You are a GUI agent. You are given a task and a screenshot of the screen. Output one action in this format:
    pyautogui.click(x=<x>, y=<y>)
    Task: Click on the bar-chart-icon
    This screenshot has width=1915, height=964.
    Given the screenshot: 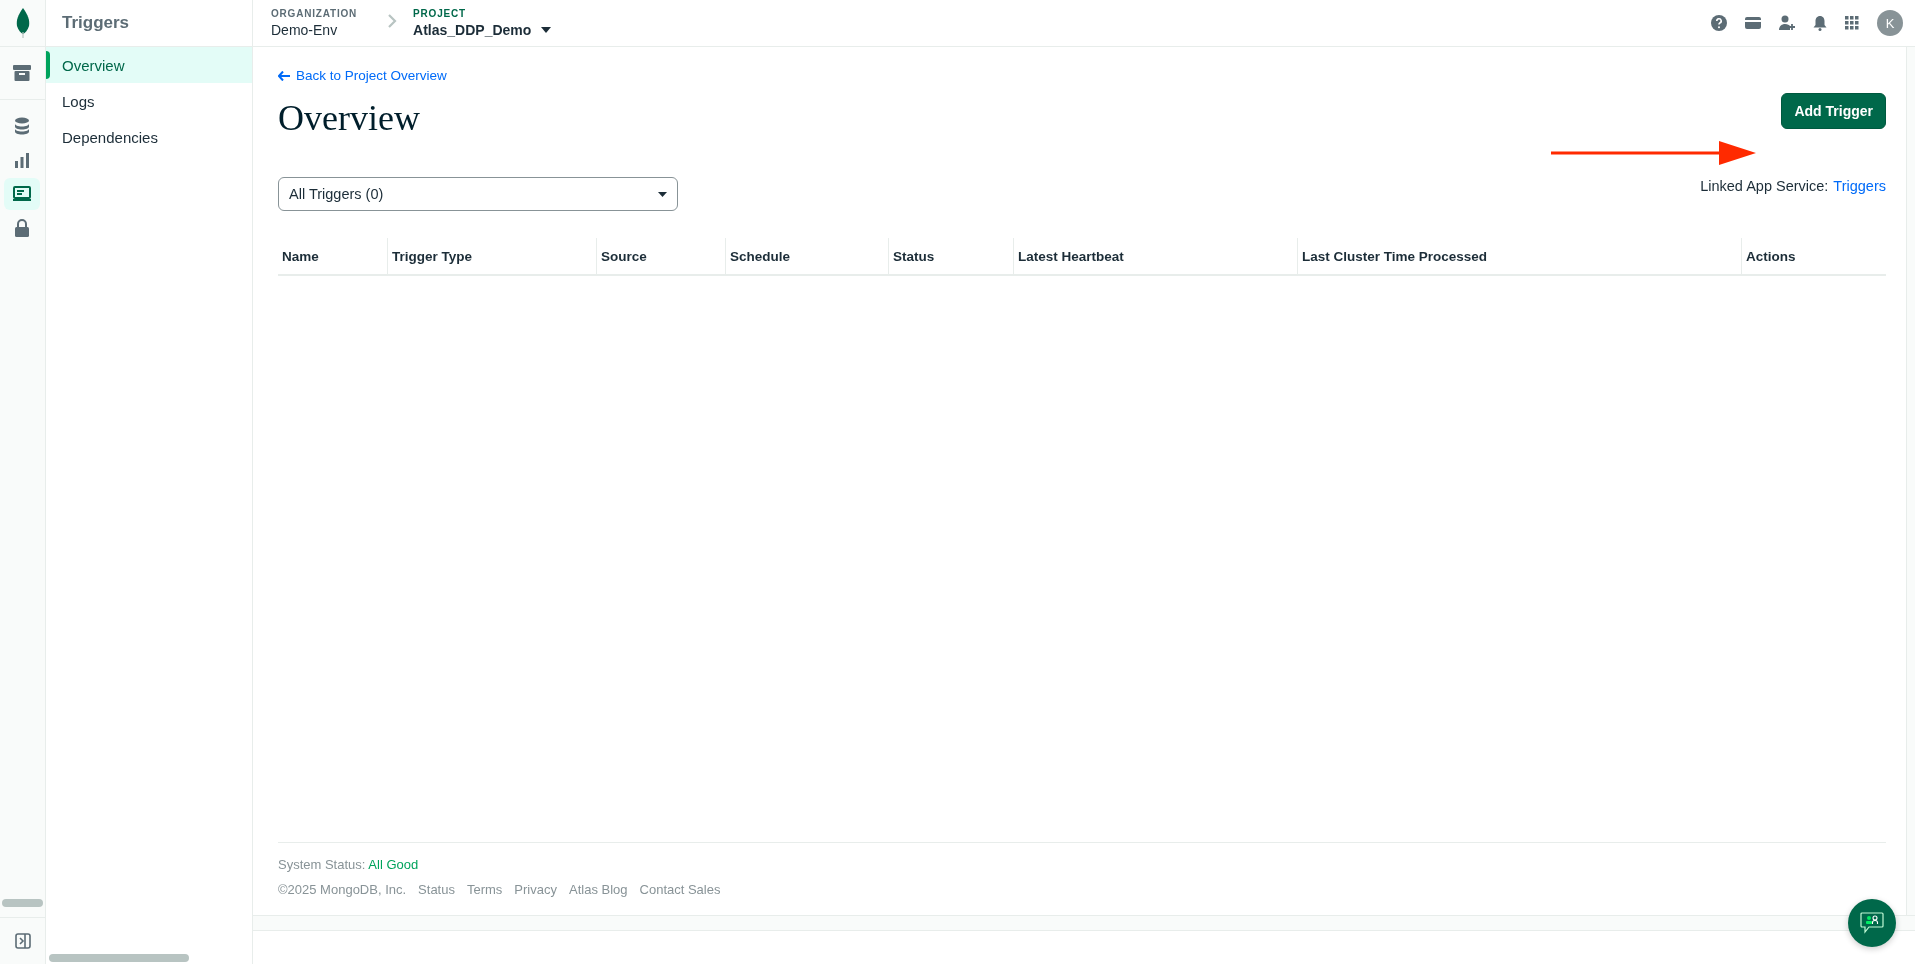 What is the action you would take?
    pyautogui.click(x=22, y=160)
    